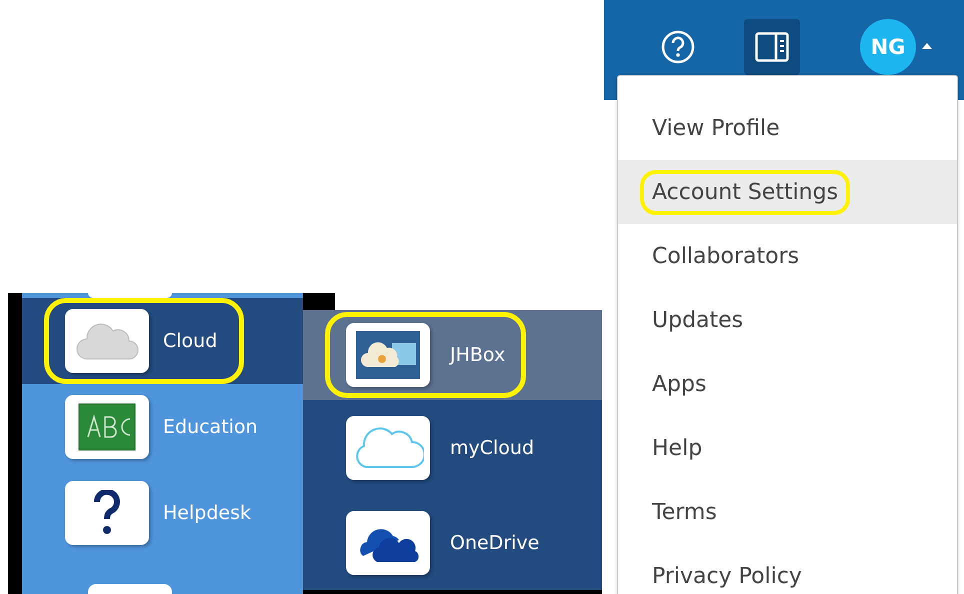 Image resolution: width=964 pixels, height=594 pixels. I want to click on category-item: Cloud, so click(162, 341).